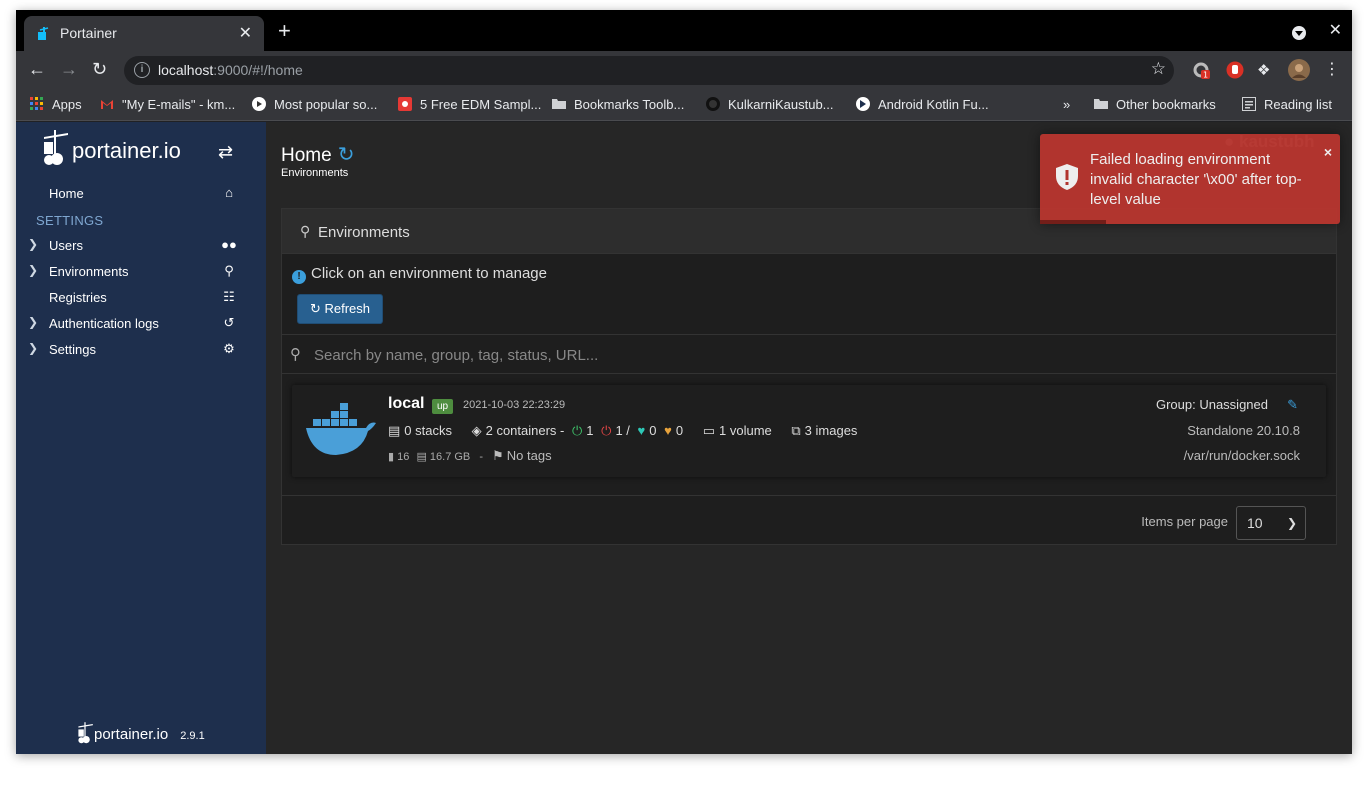 Image resolution: width=1368 pixels, height=786 pixels. What do you see at coordinates (1328, 152) in the screenshot?
I see `toast-close-icon: ×` at bounding box center [1328, 152].